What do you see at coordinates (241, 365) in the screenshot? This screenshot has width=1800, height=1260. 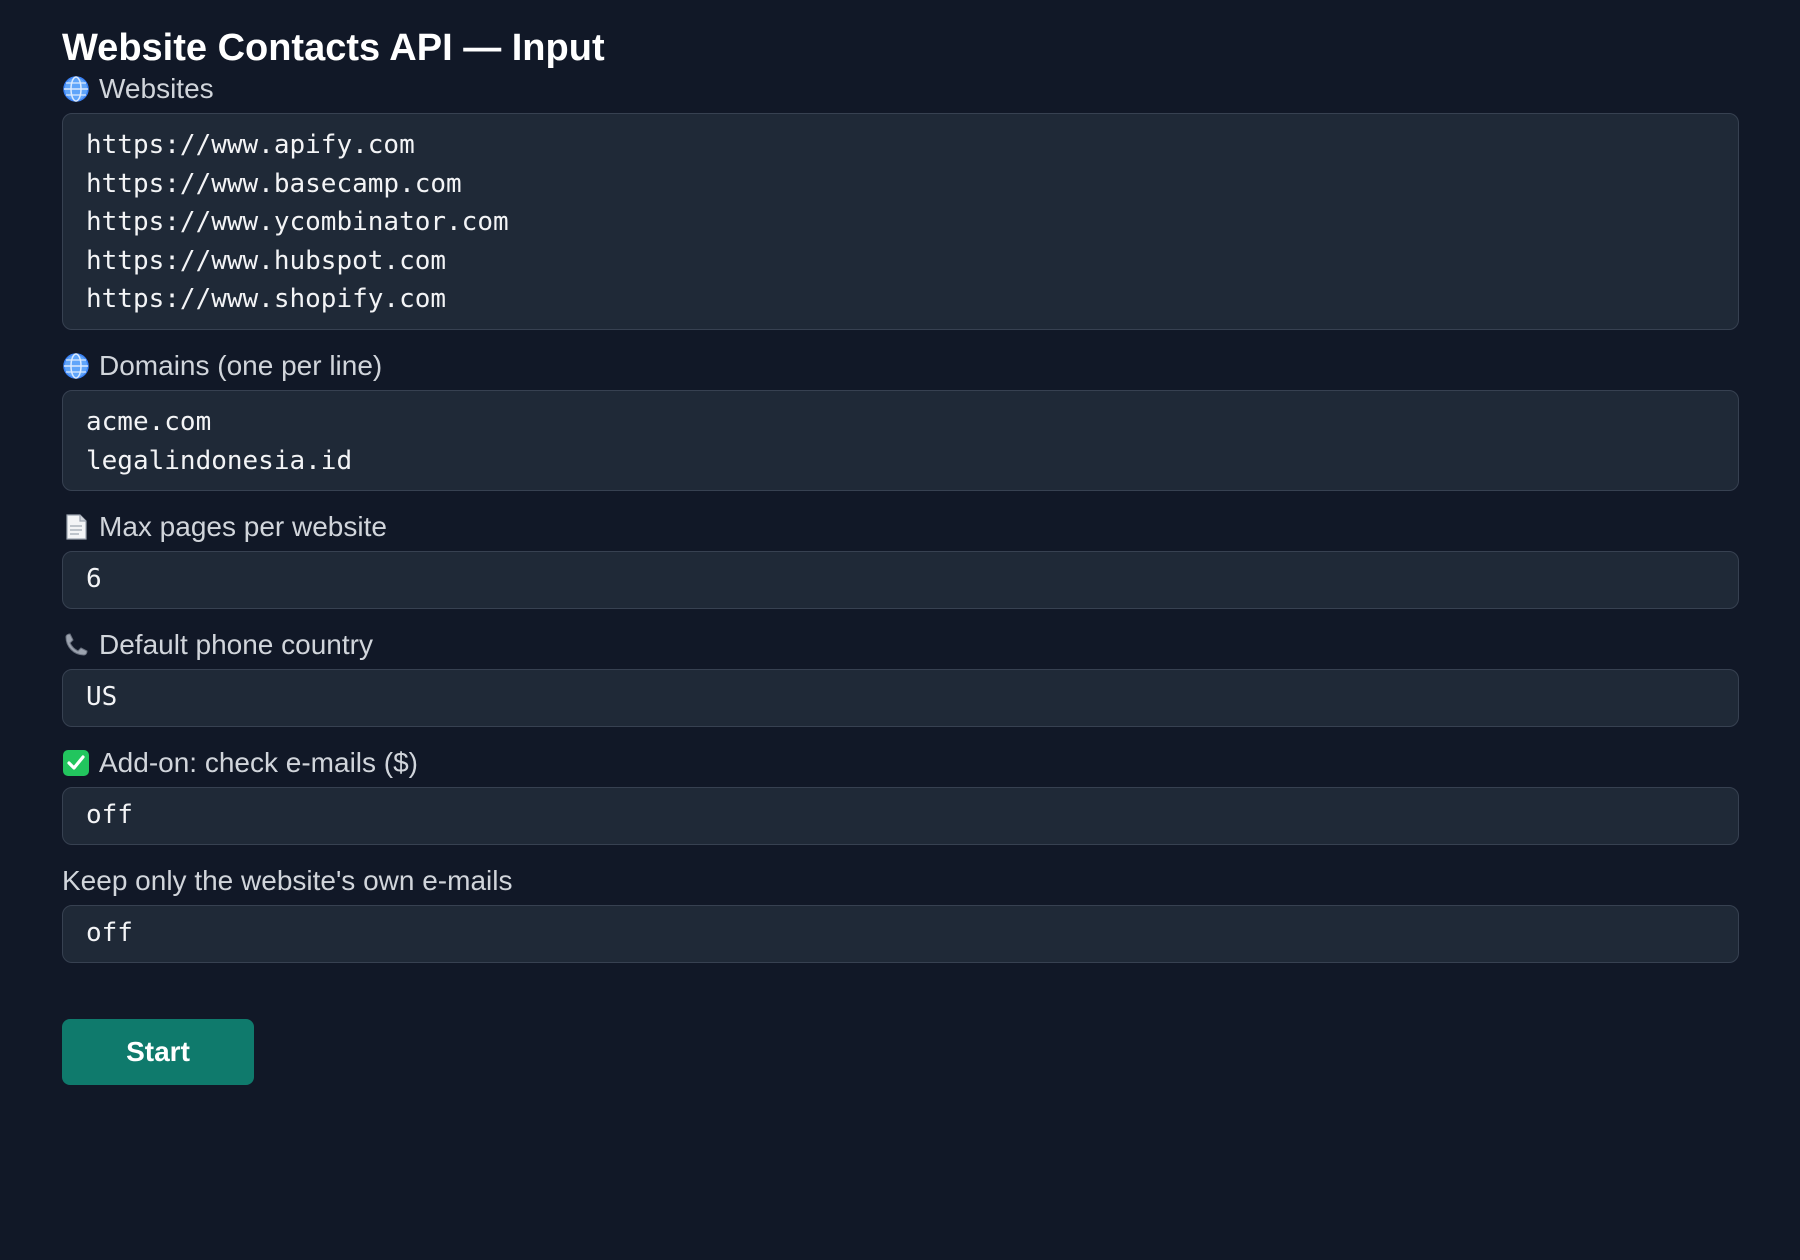 I see `domains-label-text: Domains (one per line)` at bounding box center [241, 365].